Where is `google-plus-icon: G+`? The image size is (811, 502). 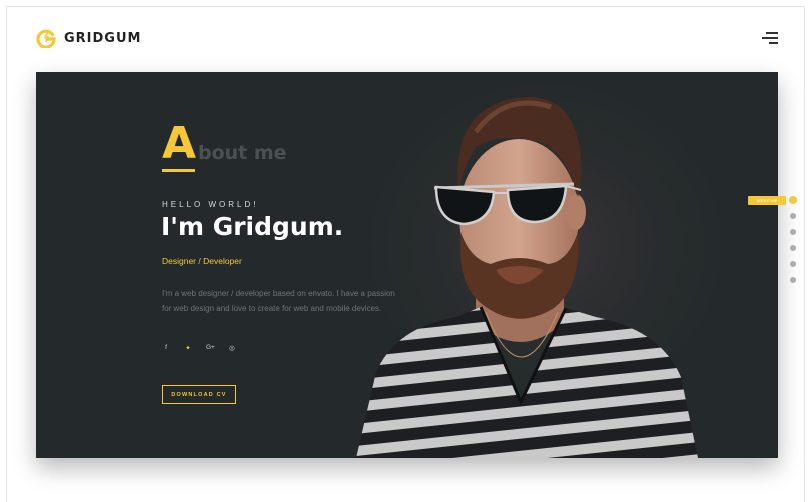 google-plus-icon: G+ is located at coordinates (210, 348).